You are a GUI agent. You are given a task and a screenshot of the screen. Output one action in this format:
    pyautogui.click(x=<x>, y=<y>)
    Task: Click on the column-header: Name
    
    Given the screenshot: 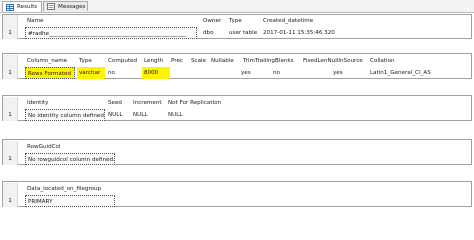 What is the action you would take?
    pyautogui.click(x=110, y=21)
    